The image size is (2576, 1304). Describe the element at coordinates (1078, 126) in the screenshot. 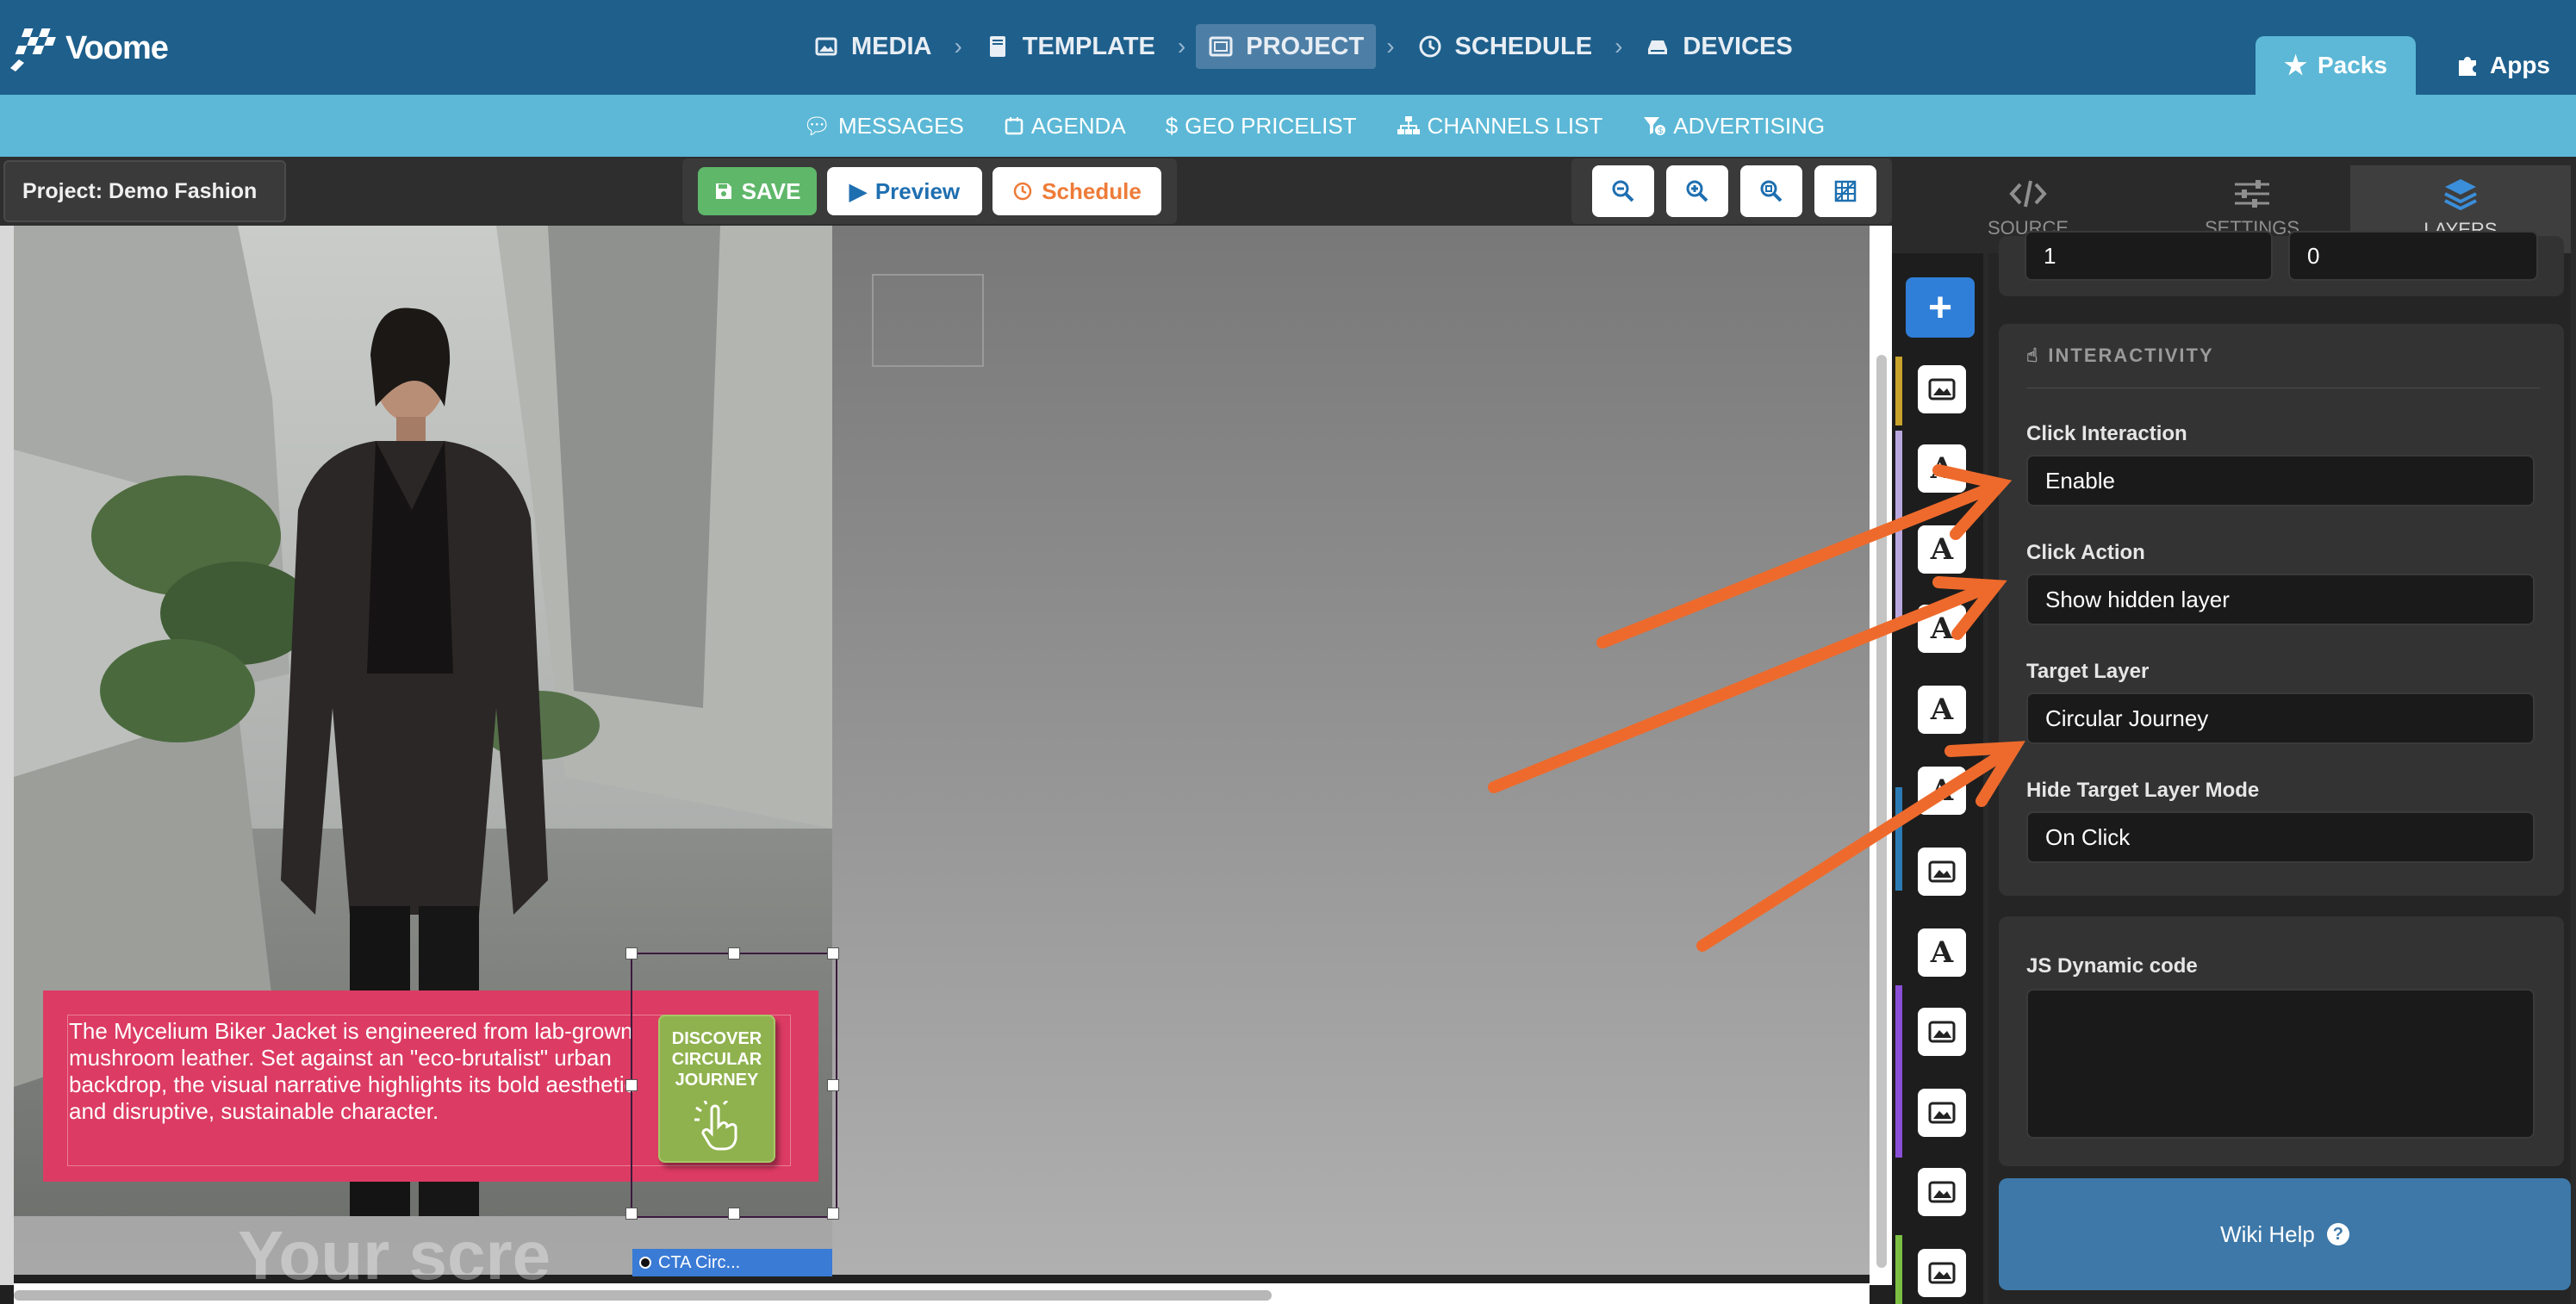

I see `nav-agenda-label: AGENDA` at that location.